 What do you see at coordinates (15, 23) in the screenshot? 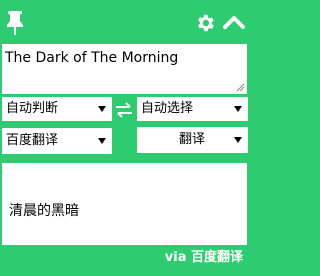
I see `pin-icon` at bounding box center [15, 23].